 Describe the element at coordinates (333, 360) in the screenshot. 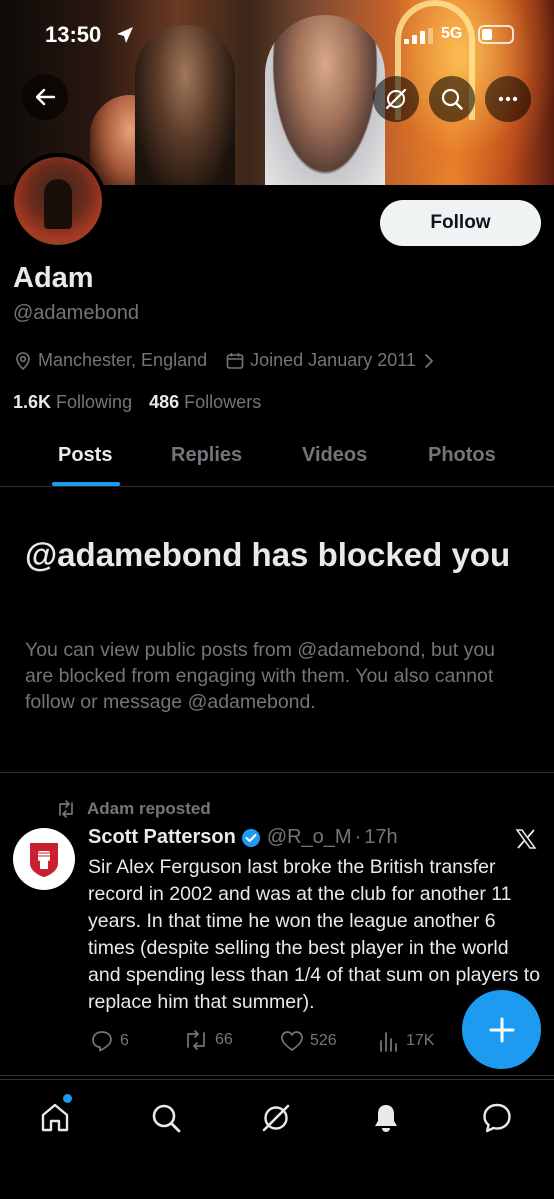

I see `profile-joined: Joined January 2011` at that location.